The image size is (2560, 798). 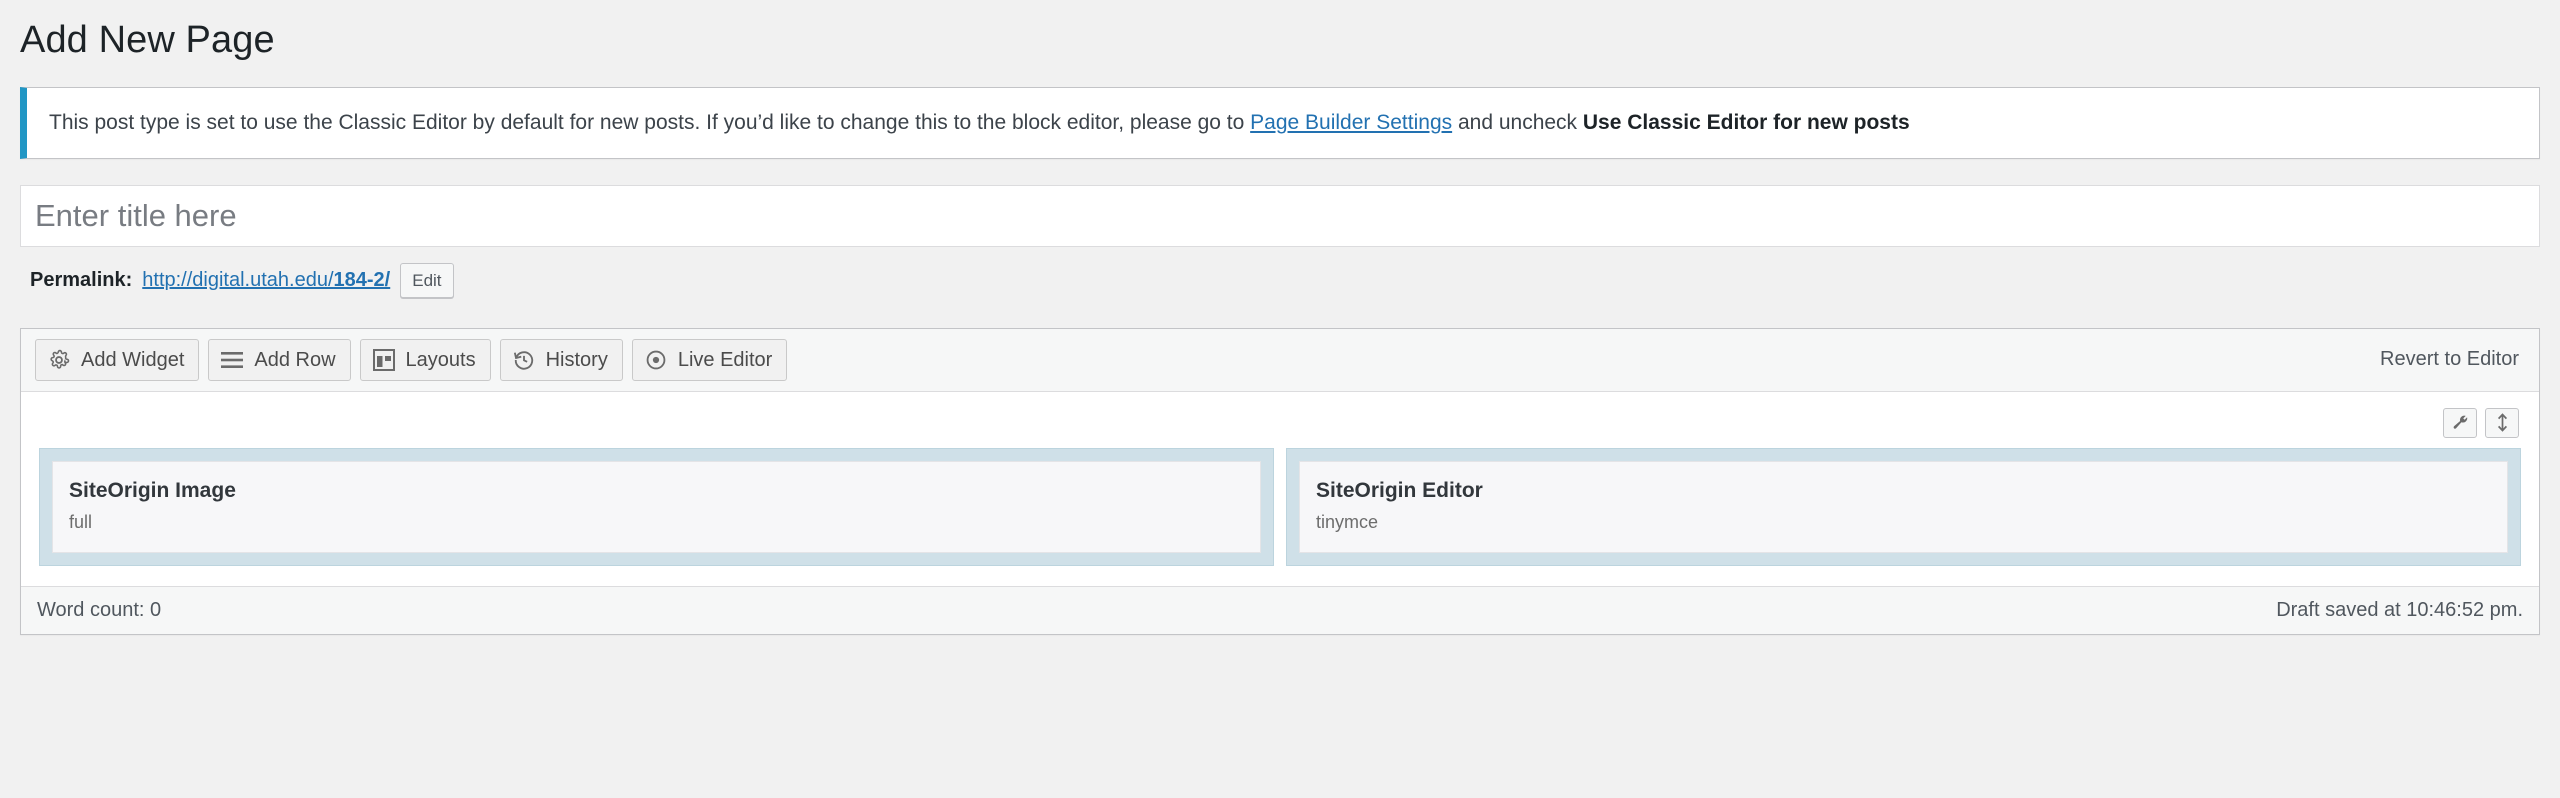 I want to click on layouts-button: Layouts, so click(x=425, y=359).